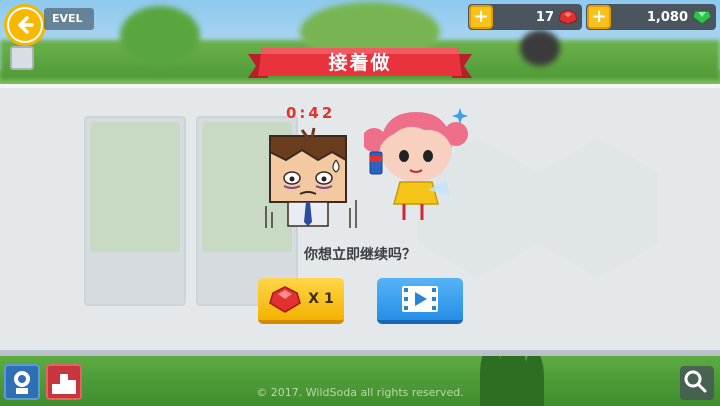 The width and height of the screenshot is (720, 406). Describe the element at coordinates (481, 17) in the screenshot. I see `buy-rubies-button: +` at that location.